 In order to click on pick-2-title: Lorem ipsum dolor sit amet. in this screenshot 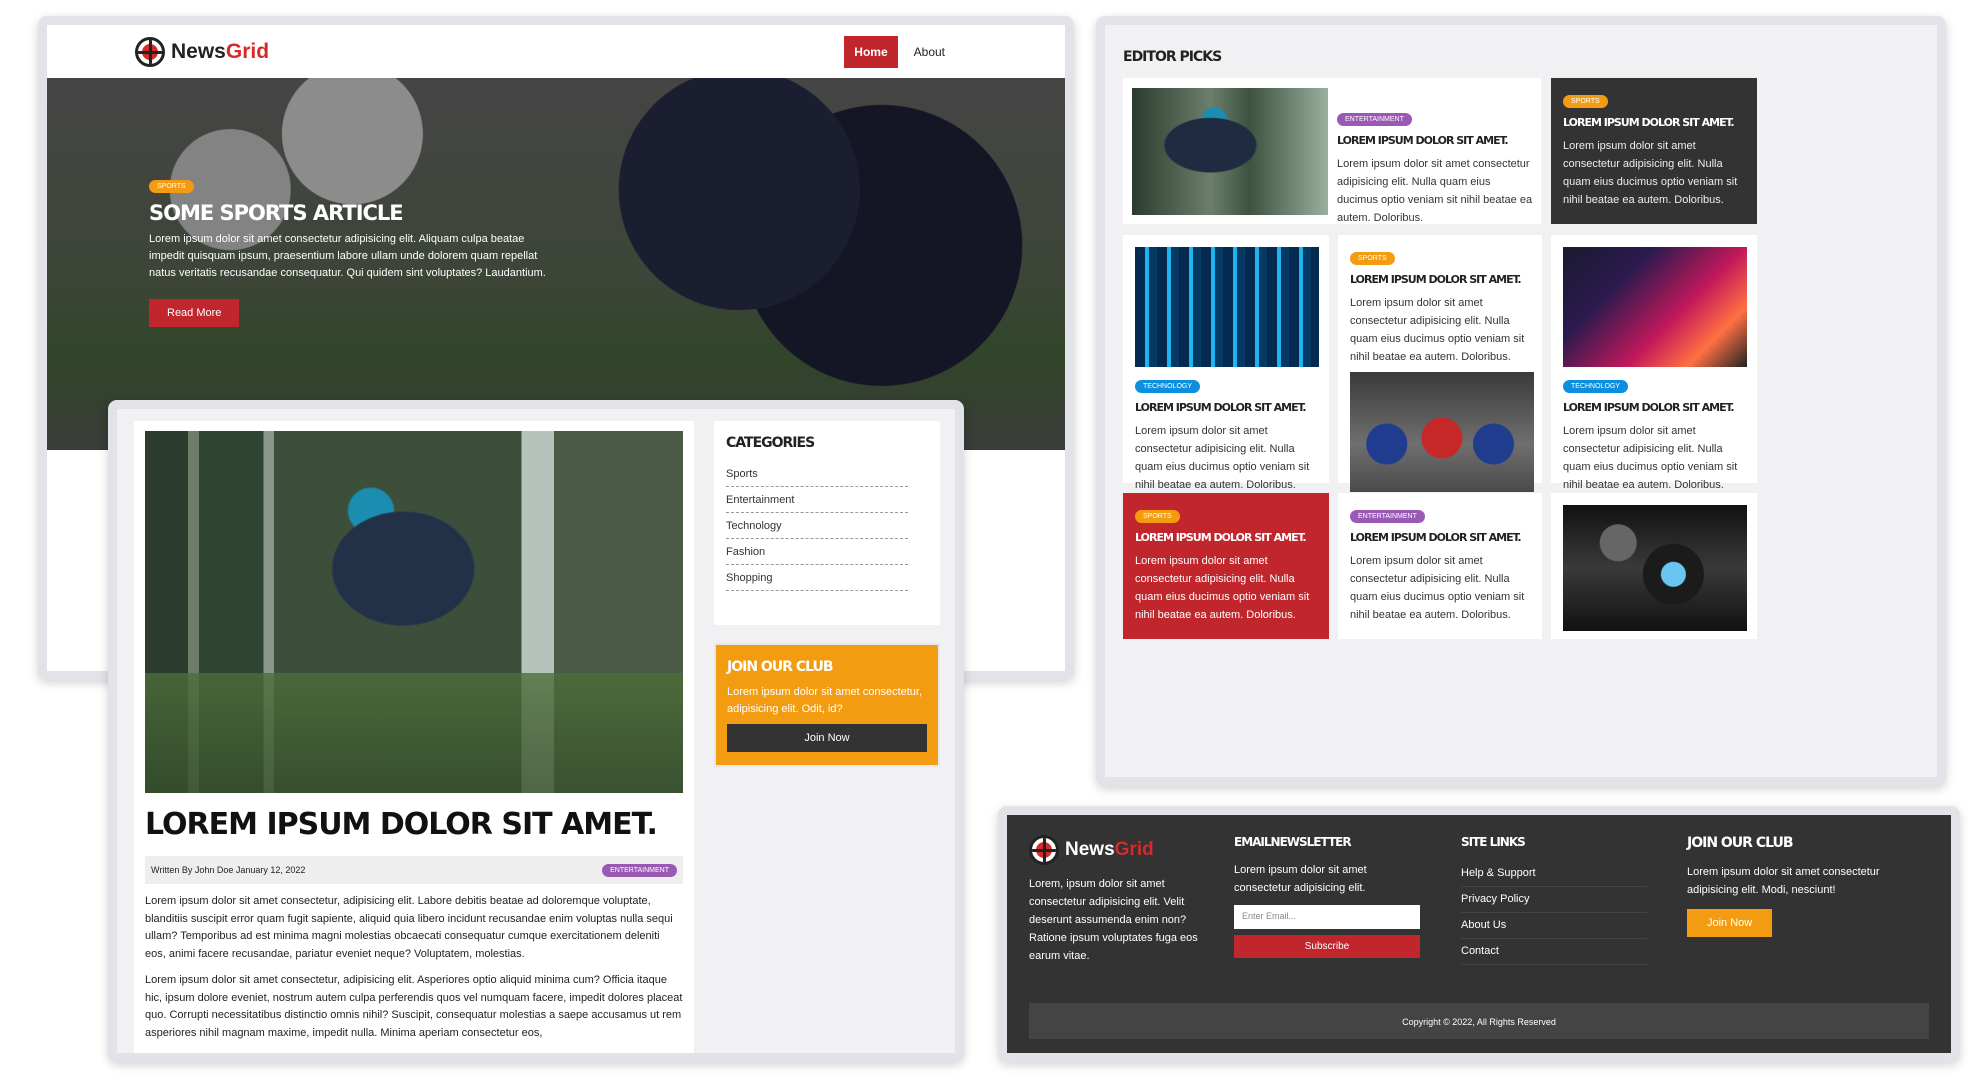, I will do `click(1649, 122)`.